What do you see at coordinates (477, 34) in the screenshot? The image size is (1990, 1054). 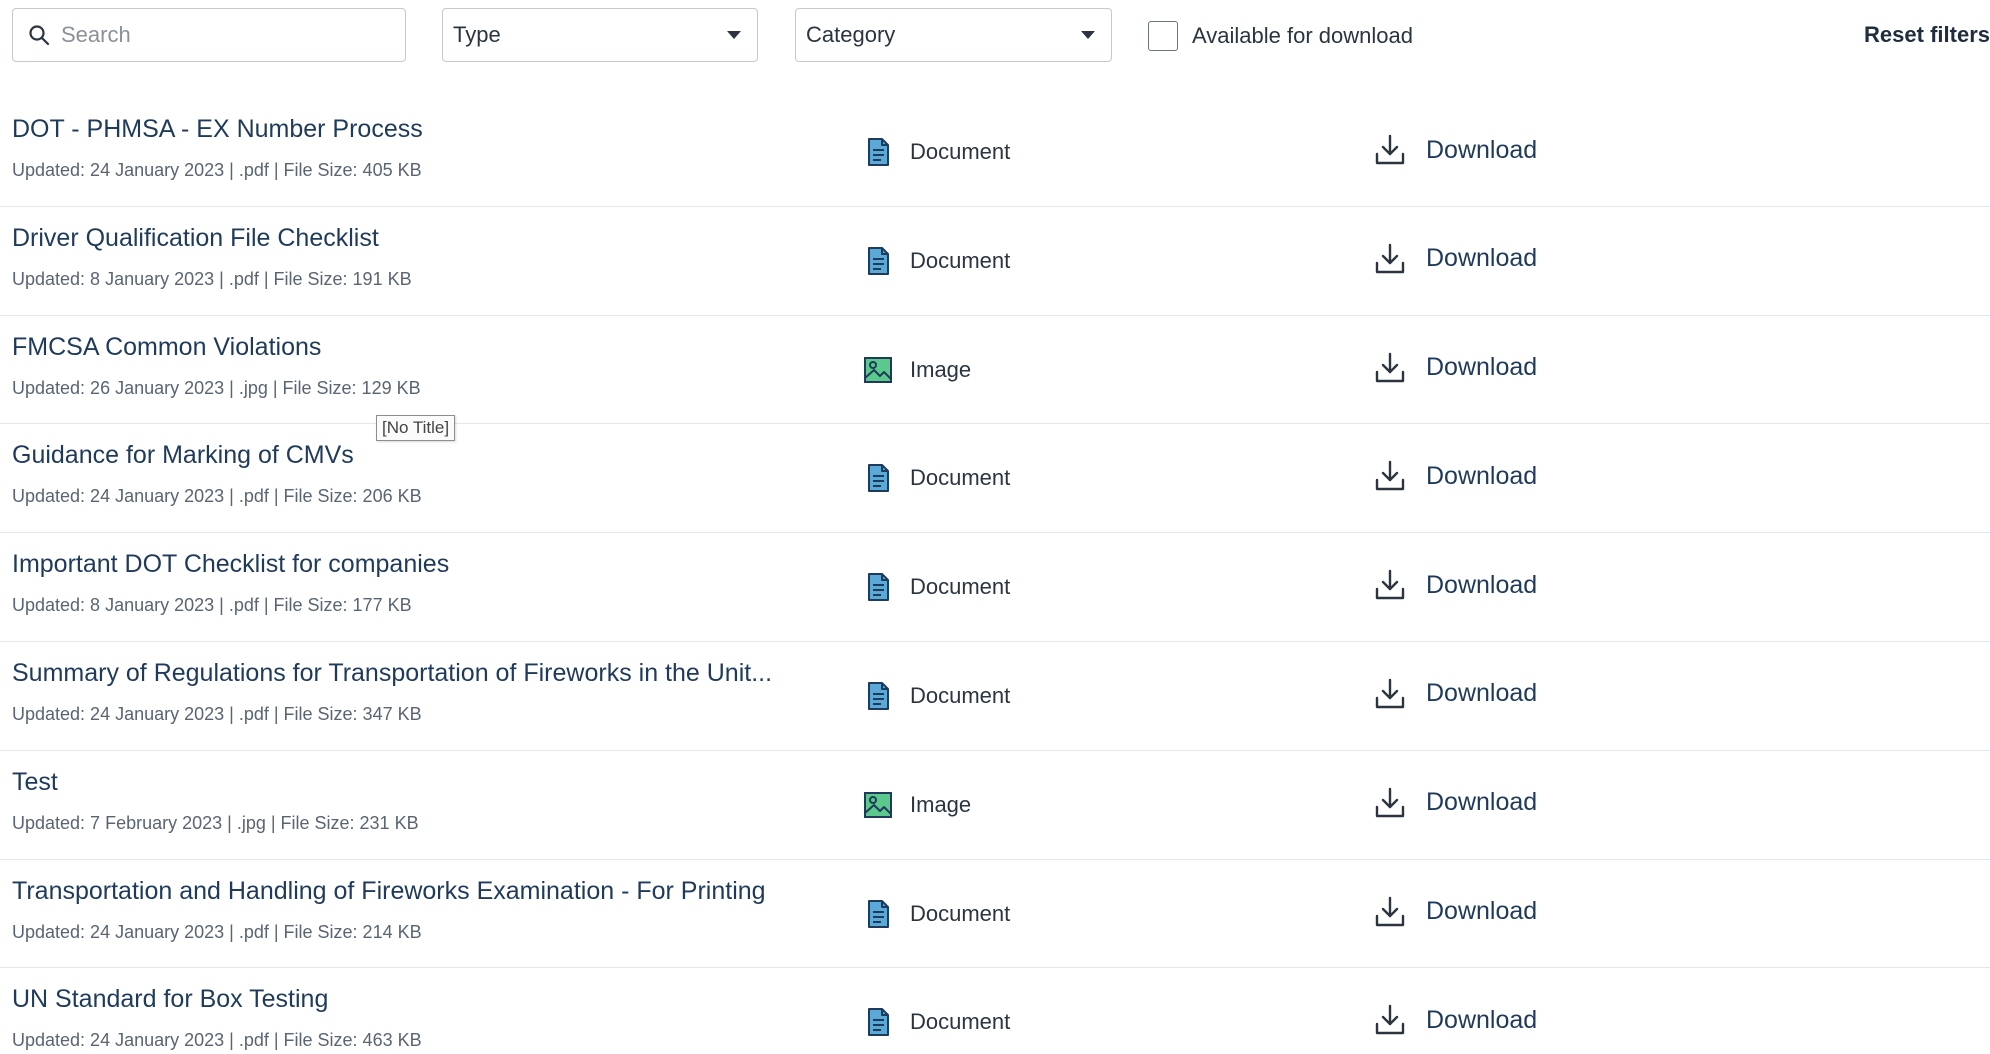 I see `type-select-label: Type` at bounding box center [477, 34].